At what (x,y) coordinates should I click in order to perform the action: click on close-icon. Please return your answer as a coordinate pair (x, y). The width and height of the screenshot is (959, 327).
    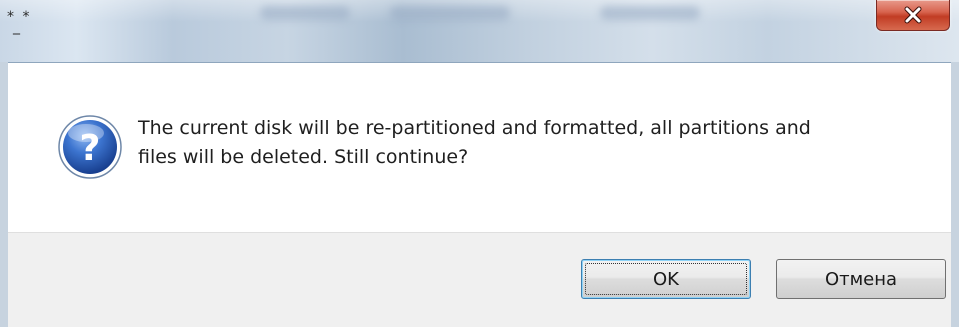
    Looking at the image, I should click on (913, 15).